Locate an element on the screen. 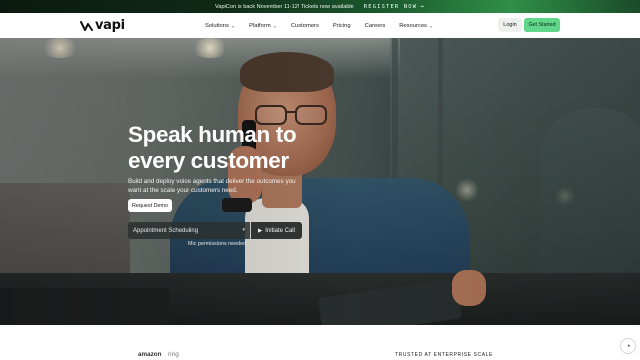  nav-item-label: Customers is located at coordinates (304, 25).